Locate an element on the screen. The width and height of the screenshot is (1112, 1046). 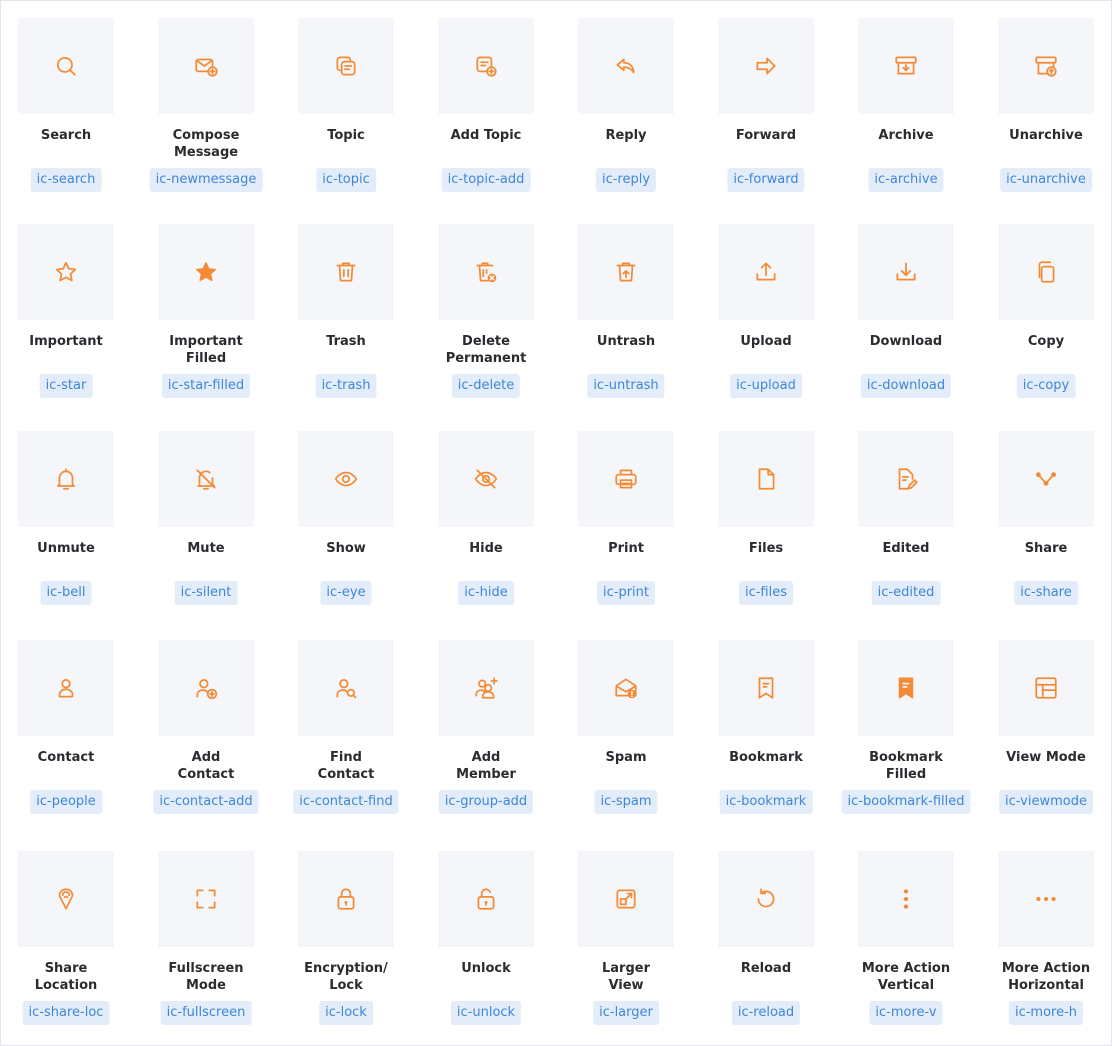
fullscreen-icon is located at coordinates (206, 899).